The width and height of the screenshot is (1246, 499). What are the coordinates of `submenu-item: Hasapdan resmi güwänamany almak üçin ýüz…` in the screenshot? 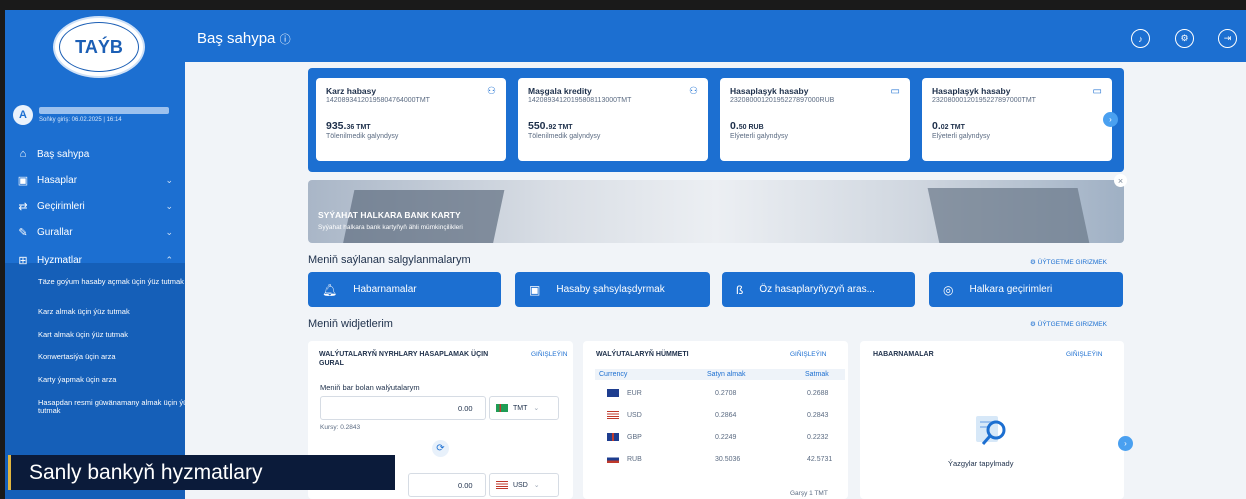 It's located at (118, 407).